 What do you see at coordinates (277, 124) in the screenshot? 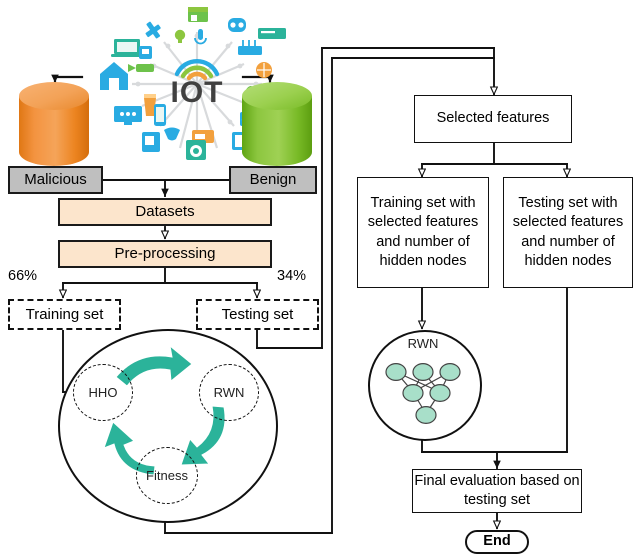
I see `benign-database-cylinder` at bounding box center [277, 124].